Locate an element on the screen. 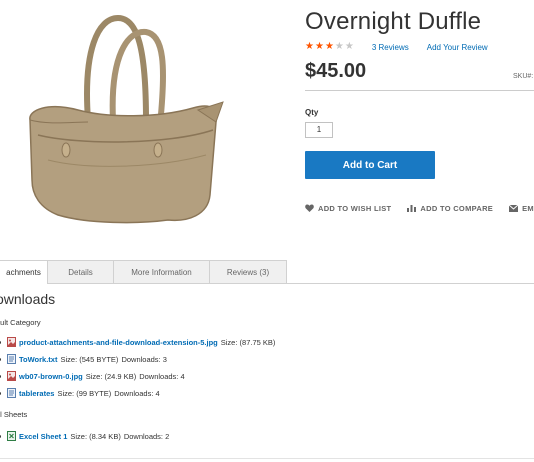 This screenshot has width=534, height=462. heart-icon is located at coordinates (309, 208).